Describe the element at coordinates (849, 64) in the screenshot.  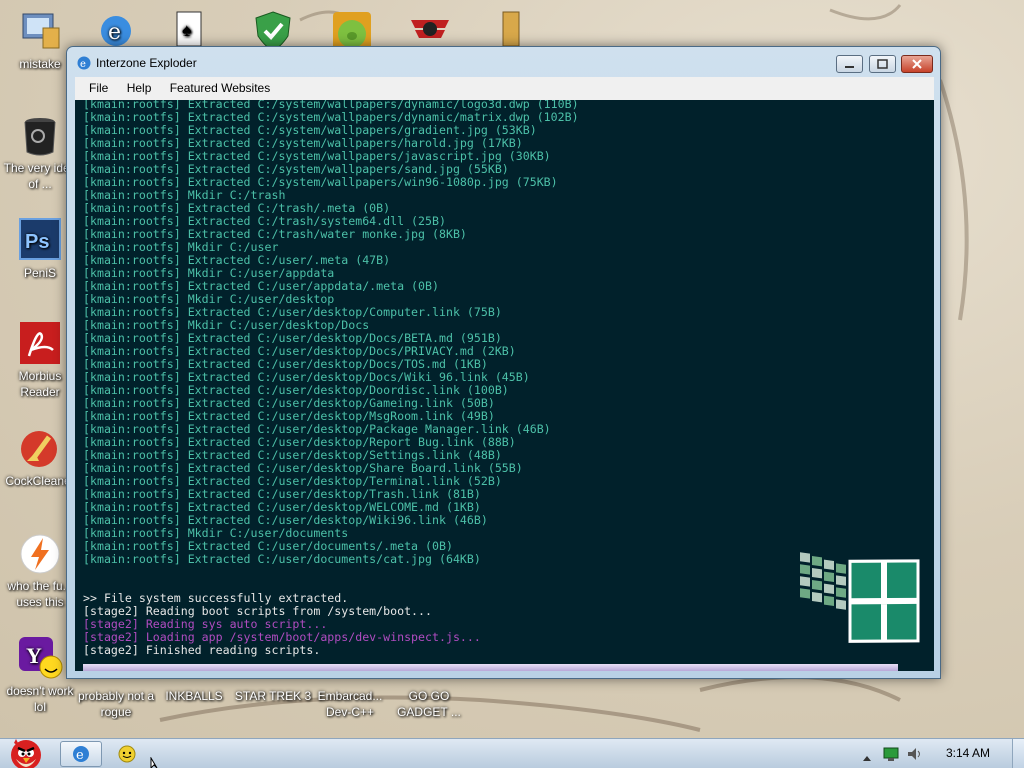
I see `minimize-button` at that location.